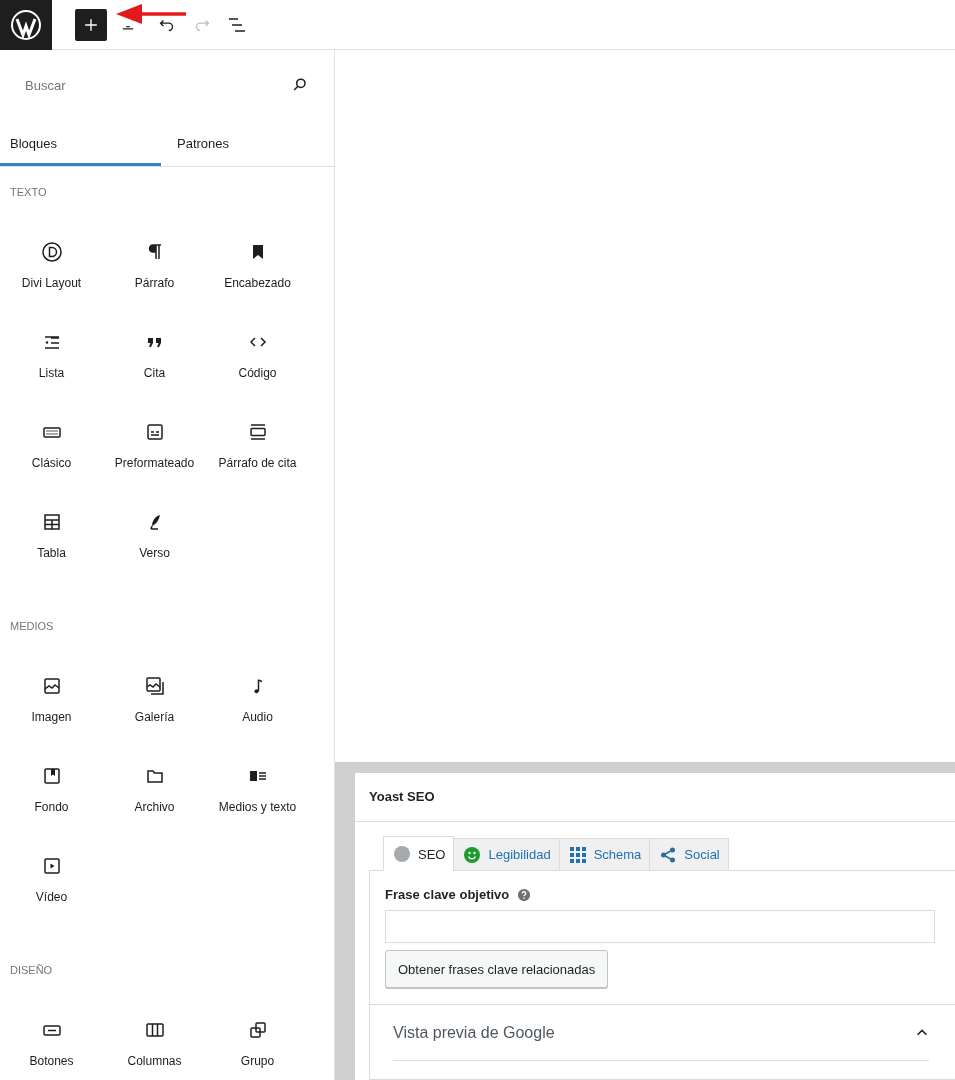  What do you see at coordinates (447, 894) in the screenshot?
I see `field-label: Frase clave objetivo` at bounding box center [447, 894].